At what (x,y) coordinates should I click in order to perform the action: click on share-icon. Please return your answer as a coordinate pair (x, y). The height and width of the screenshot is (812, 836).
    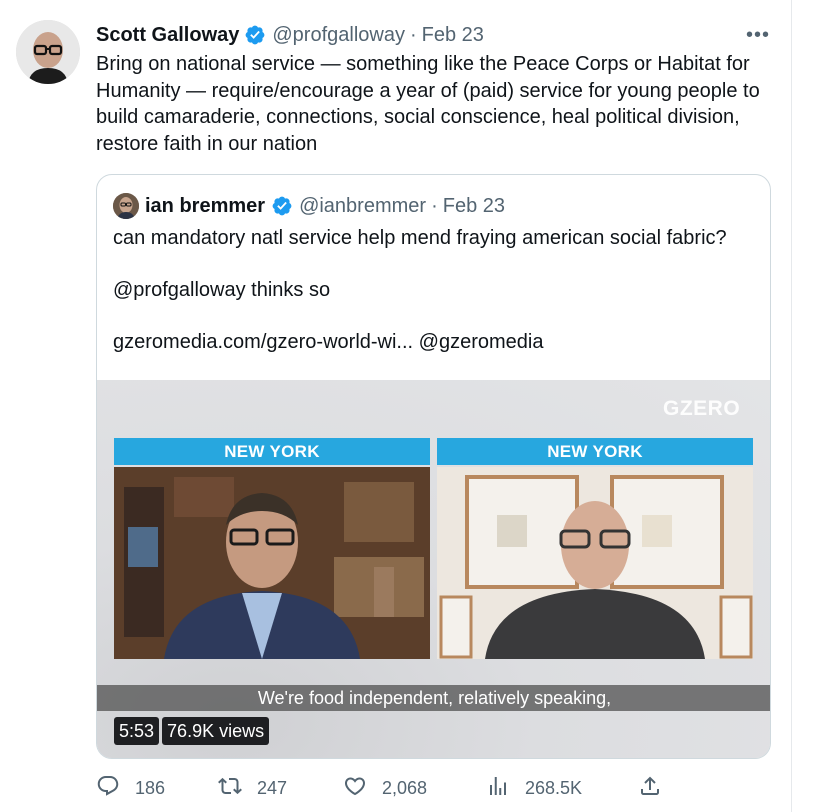
    Looking at the image, I should click on (657, 788).